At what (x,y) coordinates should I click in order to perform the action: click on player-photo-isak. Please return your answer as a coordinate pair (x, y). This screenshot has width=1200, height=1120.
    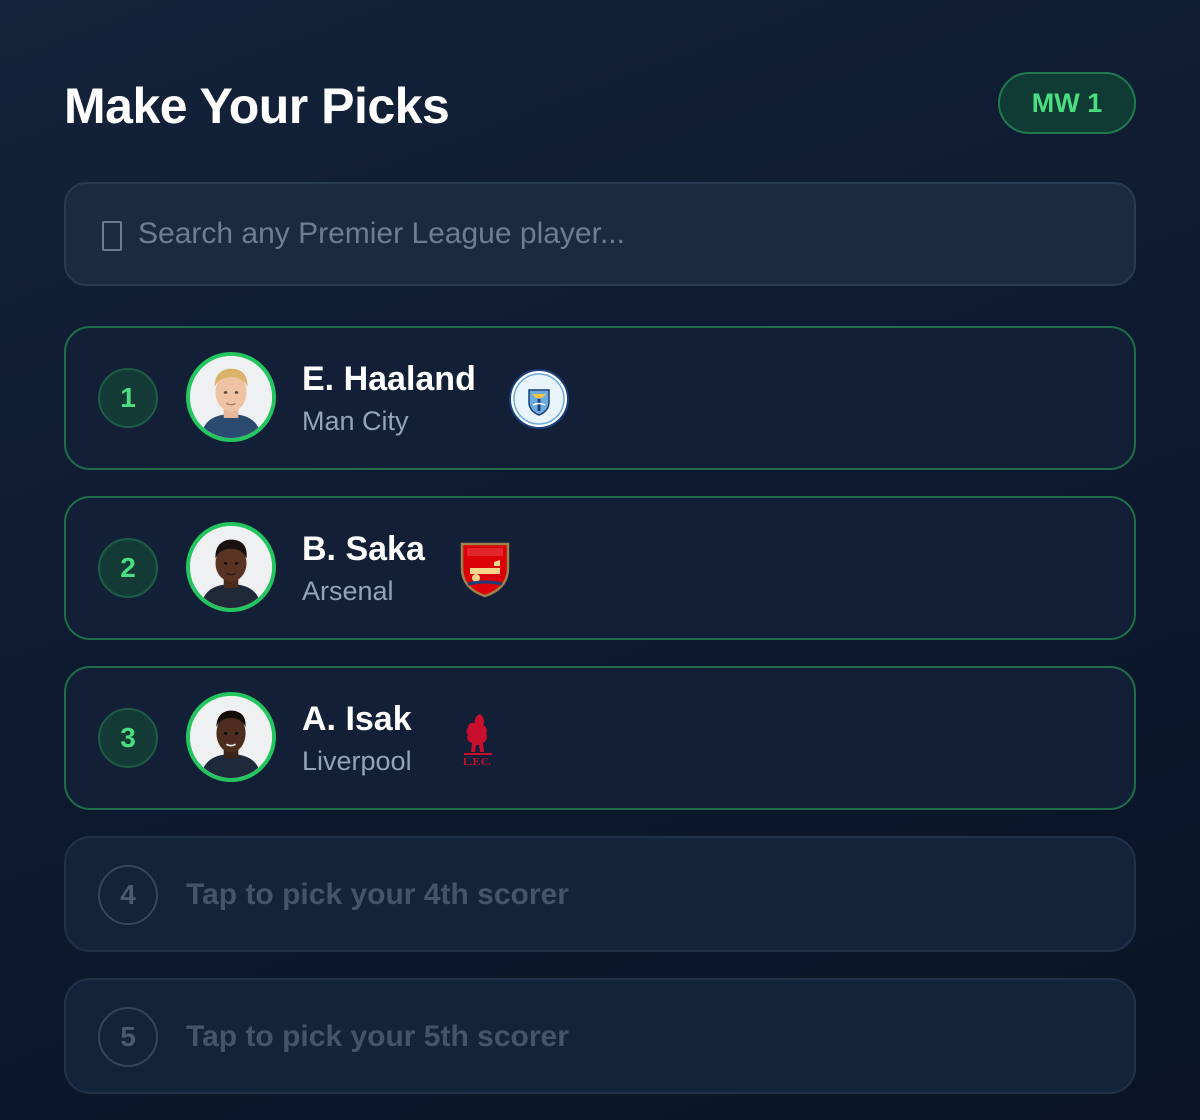
    Looking at the image, I should click on (231, 737).